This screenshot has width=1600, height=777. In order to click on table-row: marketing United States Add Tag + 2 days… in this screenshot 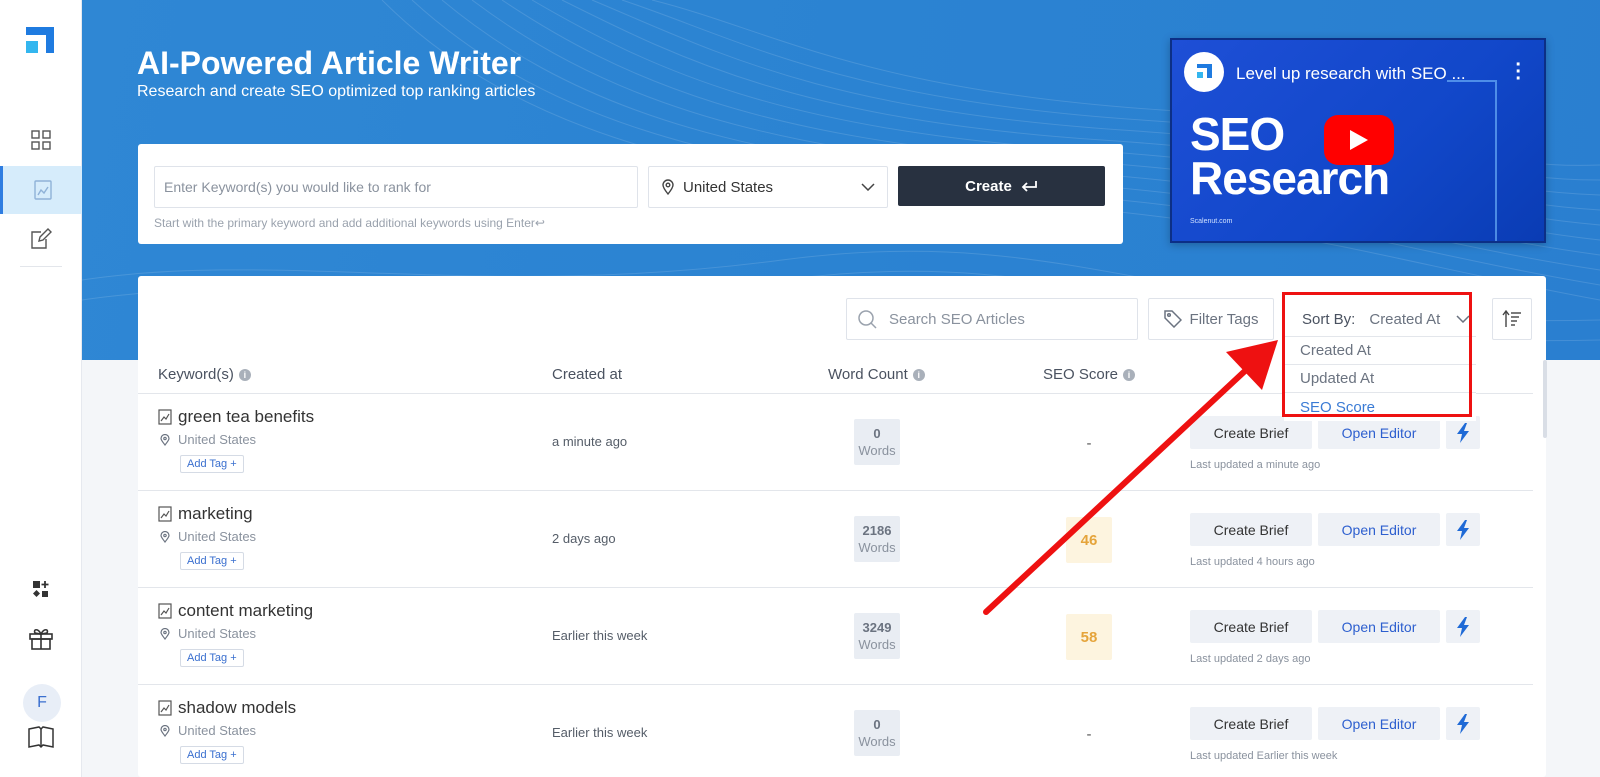, I will do `click(835, 539)`.